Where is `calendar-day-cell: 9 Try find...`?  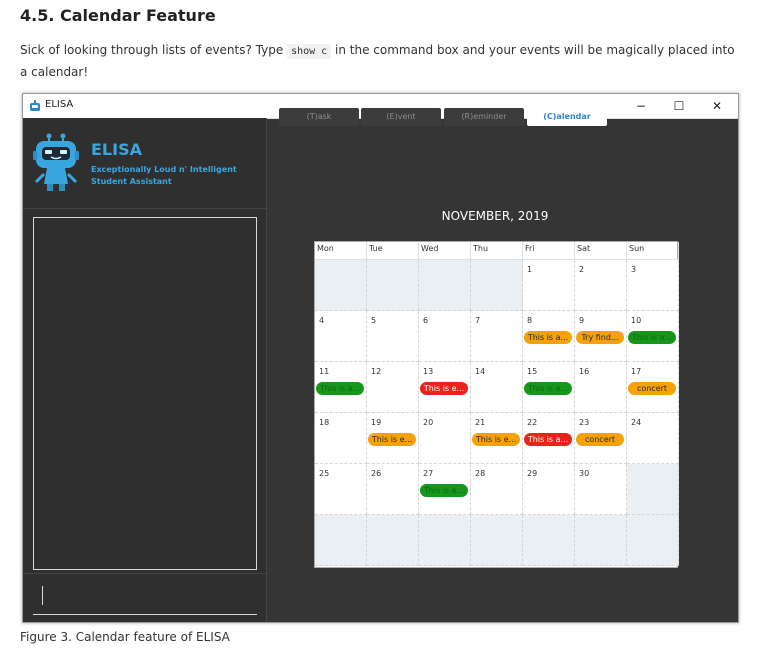
calendar-day-cell: 9 Try find... is located at coordinates (601, 336).